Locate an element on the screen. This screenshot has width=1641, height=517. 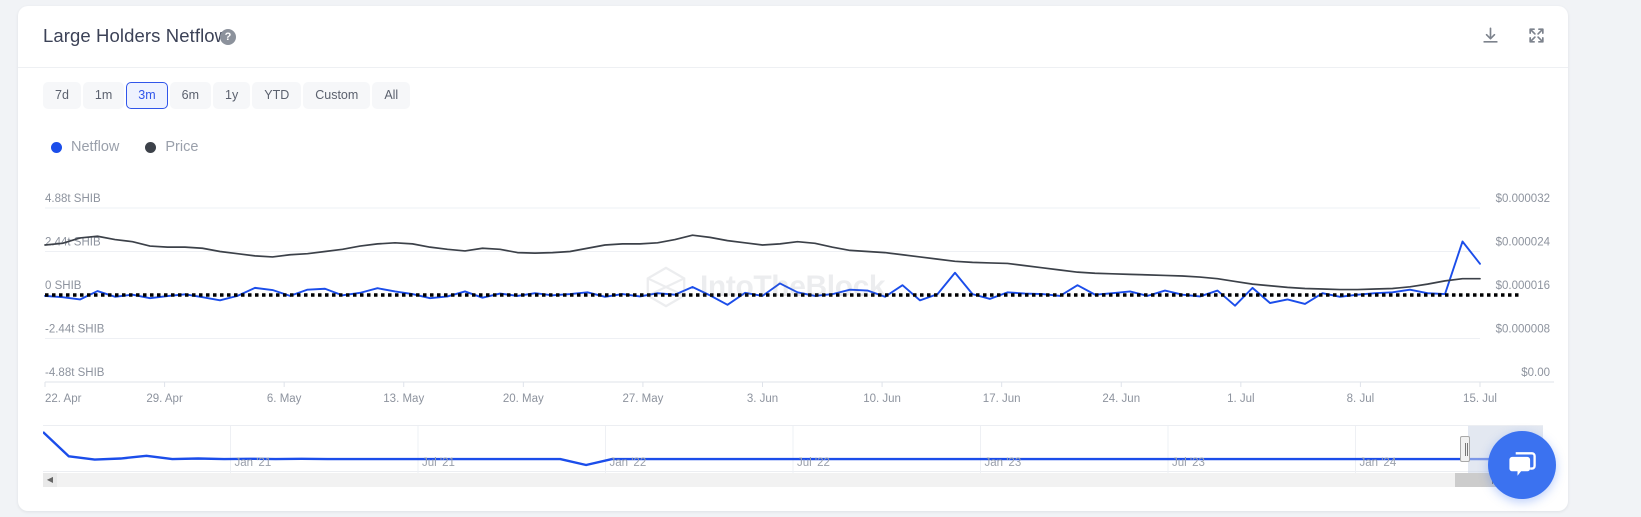
navigator-tick-label: Jul '21 is located at coordinates (438, 463).